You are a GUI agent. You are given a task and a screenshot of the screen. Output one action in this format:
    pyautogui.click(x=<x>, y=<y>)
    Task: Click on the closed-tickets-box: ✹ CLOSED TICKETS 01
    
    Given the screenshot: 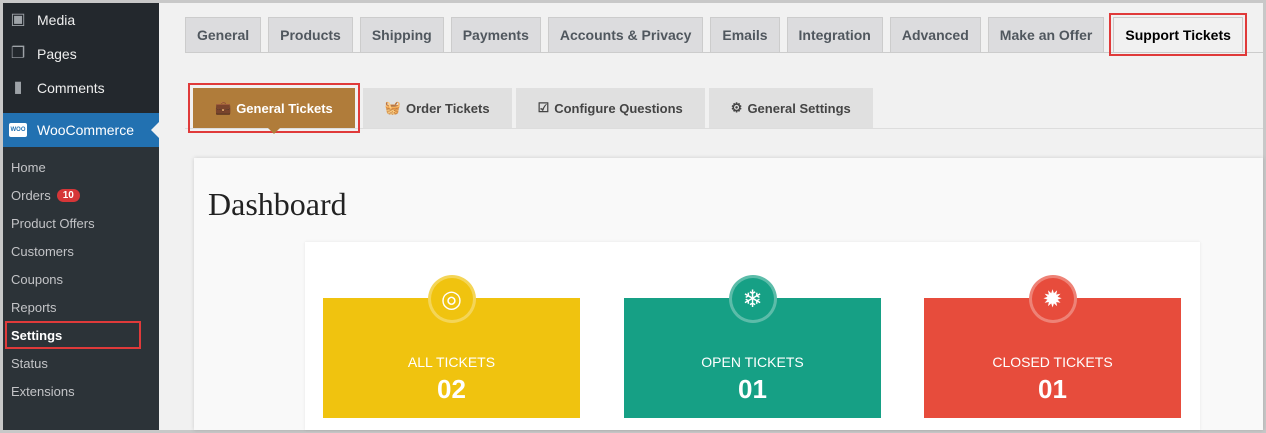 What is the action you would take?
    pyautogui.click(x=1052, y=346)
    